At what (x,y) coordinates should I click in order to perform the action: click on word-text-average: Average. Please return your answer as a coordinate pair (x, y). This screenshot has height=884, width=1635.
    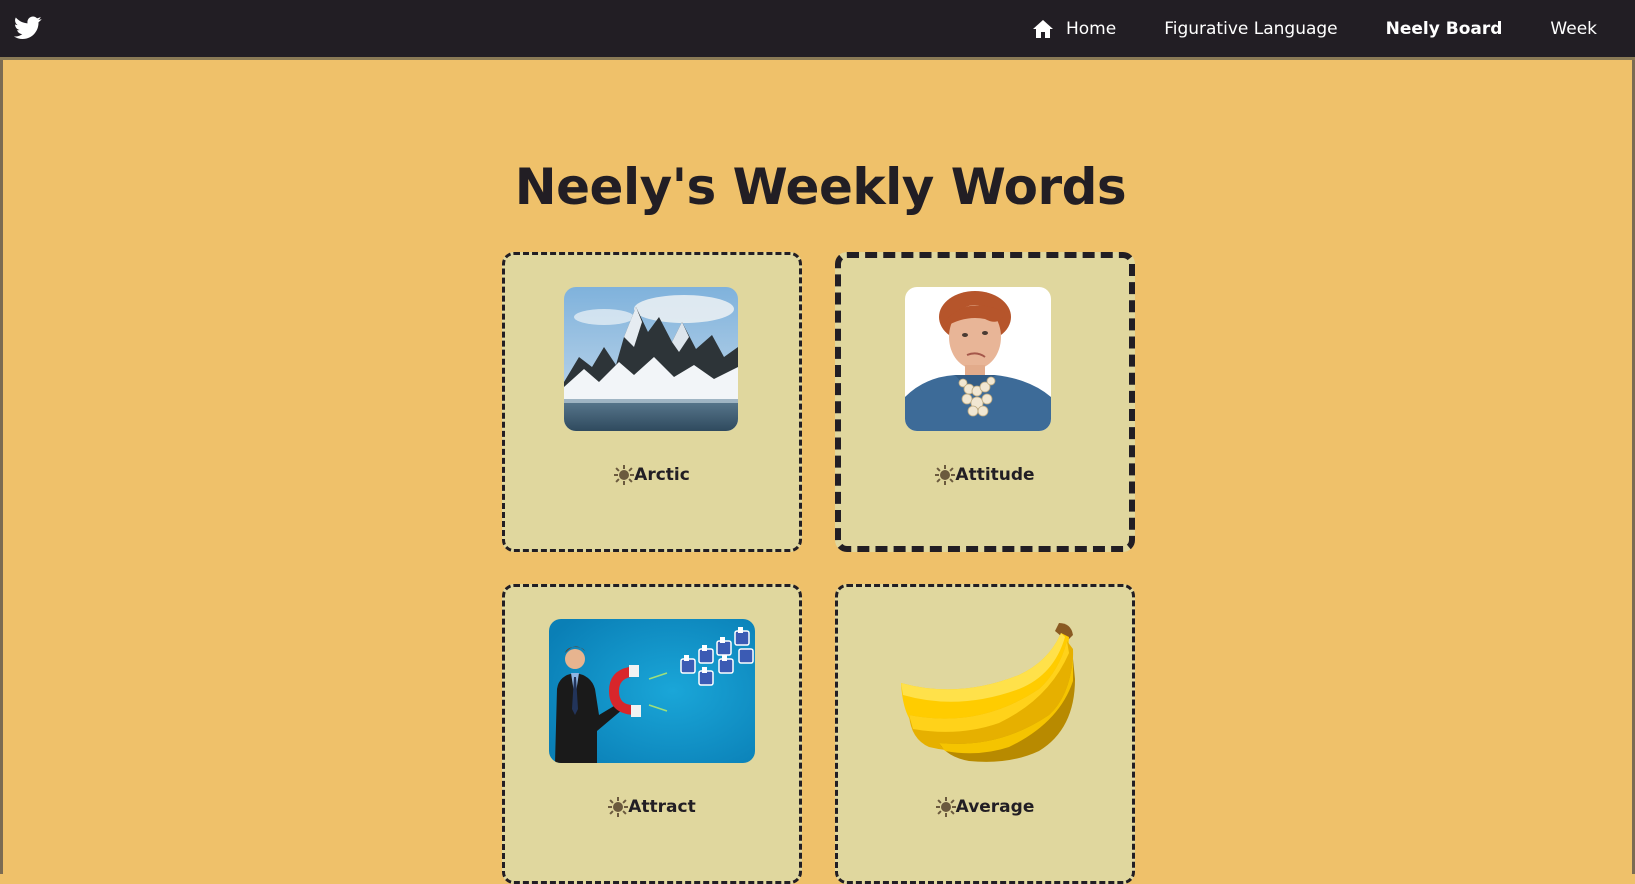
    Looking at the image, I should click on (995, 807).